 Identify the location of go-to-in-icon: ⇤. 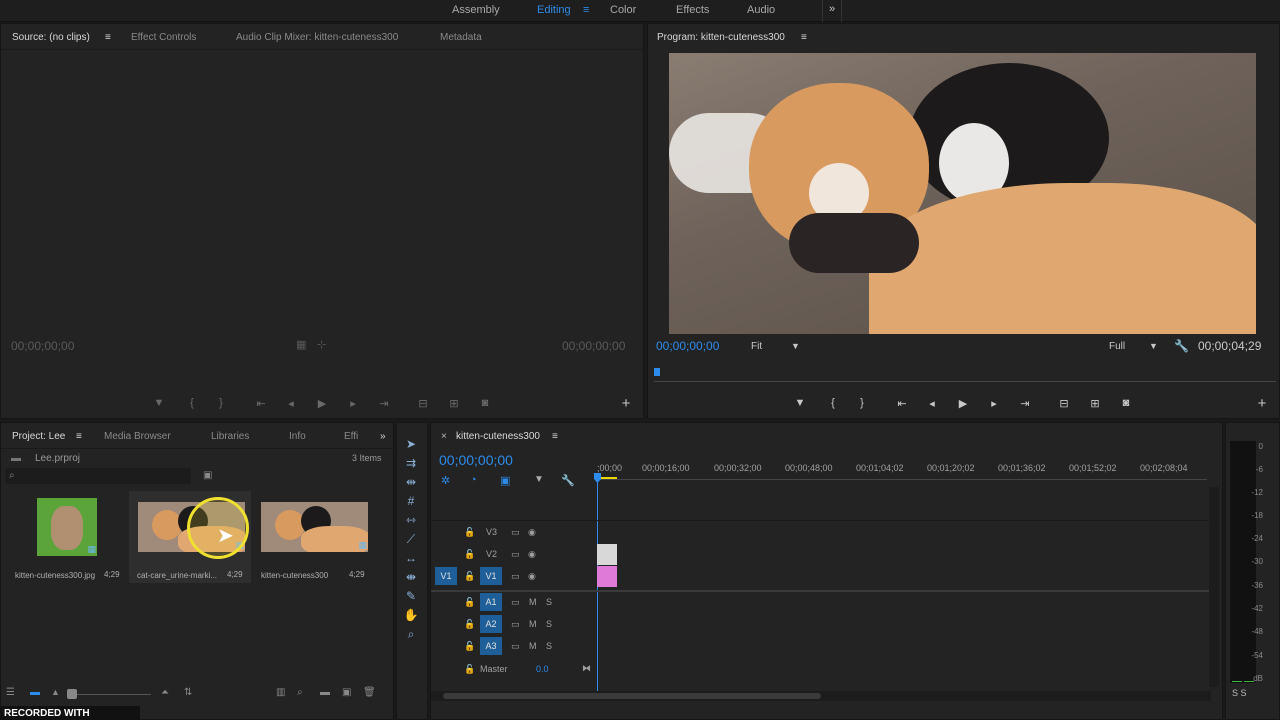
(261, 403).